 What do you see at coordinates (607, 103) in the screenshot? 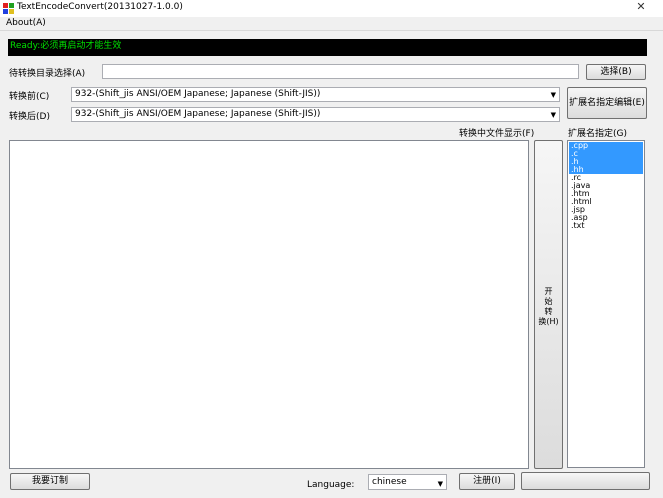
I see `extension-edit-button: 扩展名指定编辑(E)` at bounding box center [607, 103].